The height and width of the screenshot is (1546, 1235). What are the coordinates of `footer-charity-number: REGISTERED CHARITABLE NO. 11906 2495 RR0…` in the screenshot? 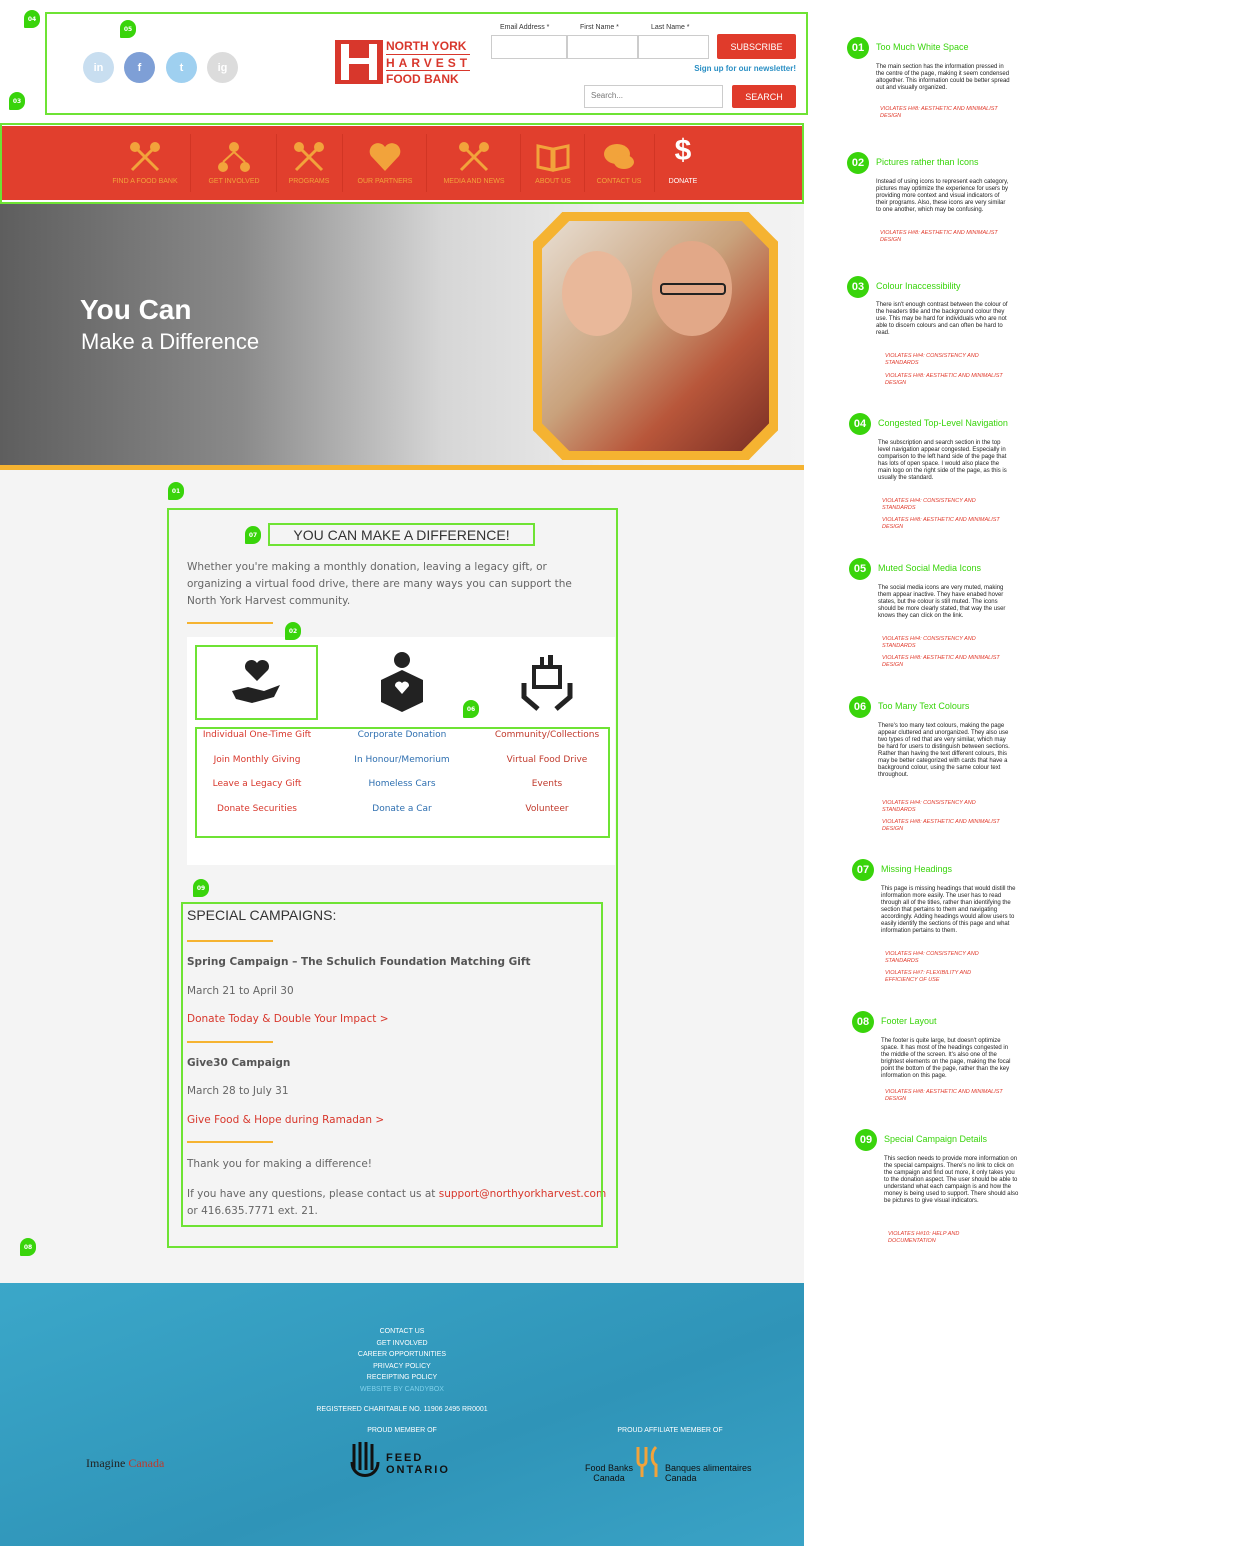 It's located at (402, 1409).